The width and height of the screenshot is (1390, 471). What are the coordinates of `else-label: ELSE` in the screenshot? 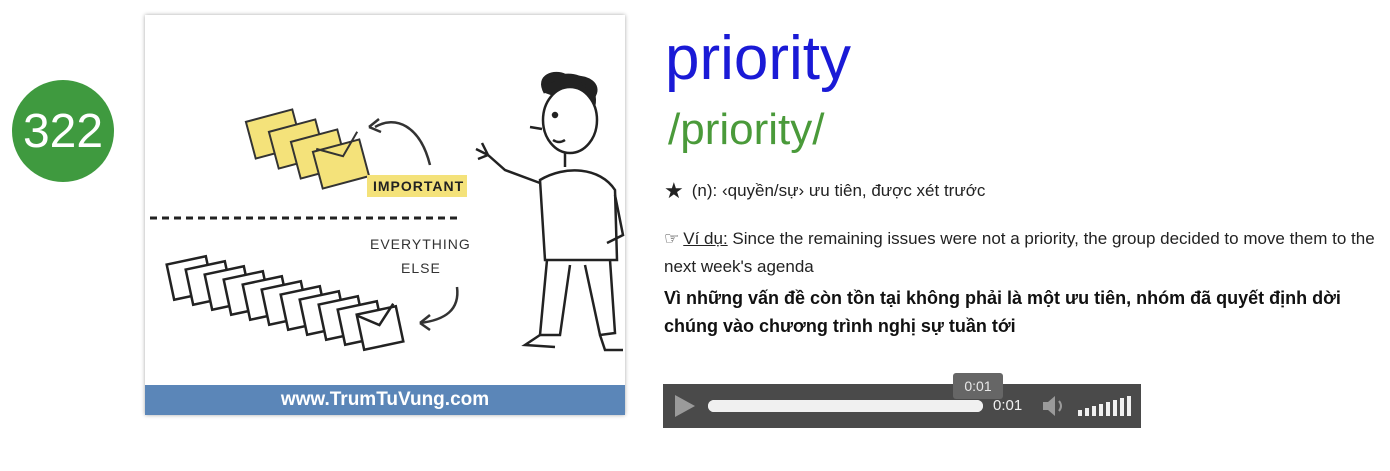 It's located at (421, 268).